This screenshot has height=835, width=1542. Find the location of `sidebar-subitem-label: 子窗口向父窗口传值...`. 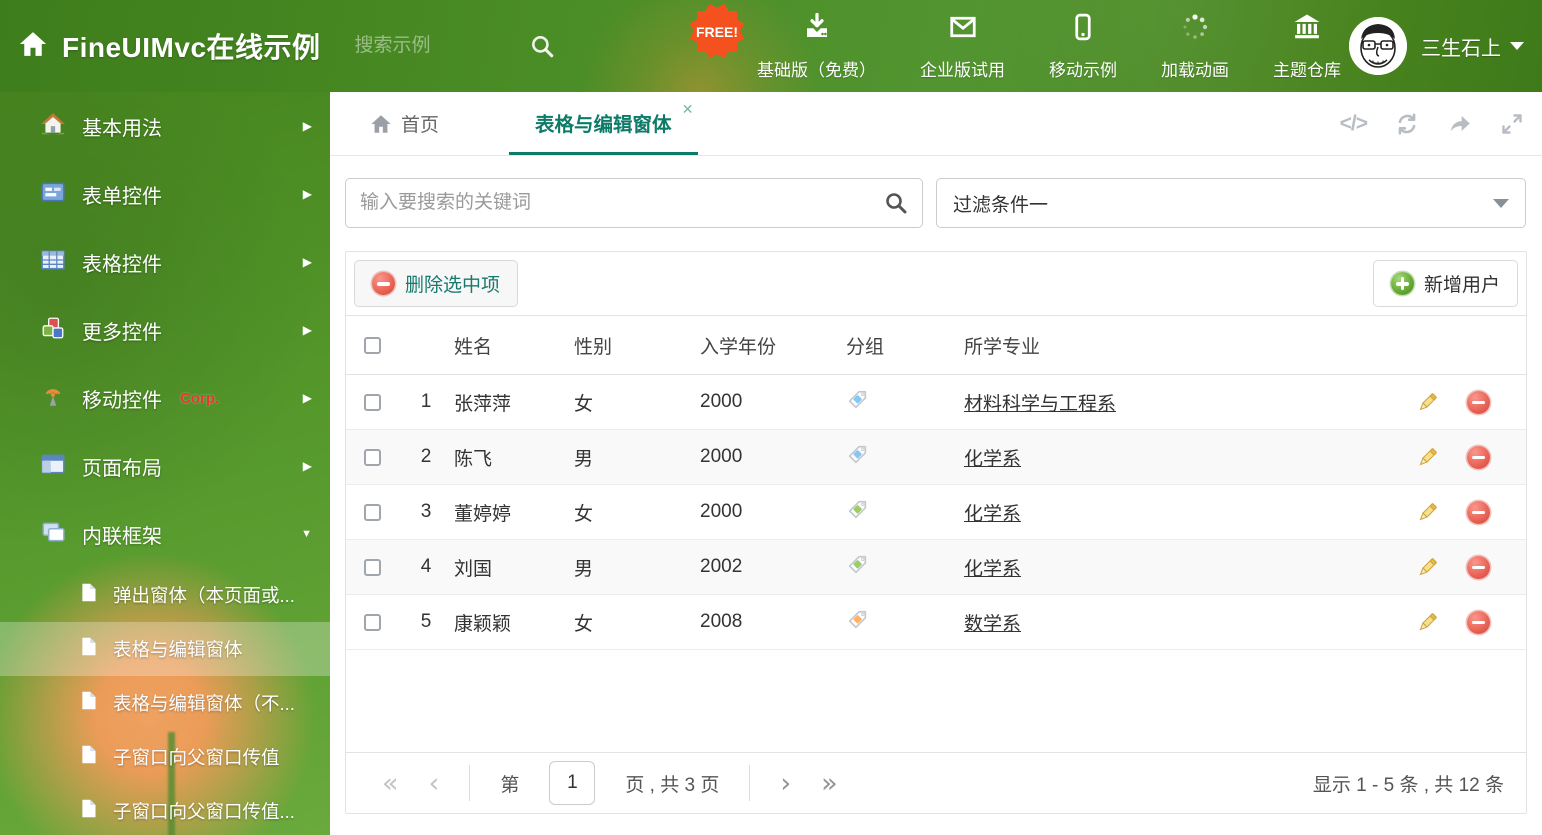

sidebar-subitem-label: 子窗口向父窗口传值... is located at coordinates (204, 811).